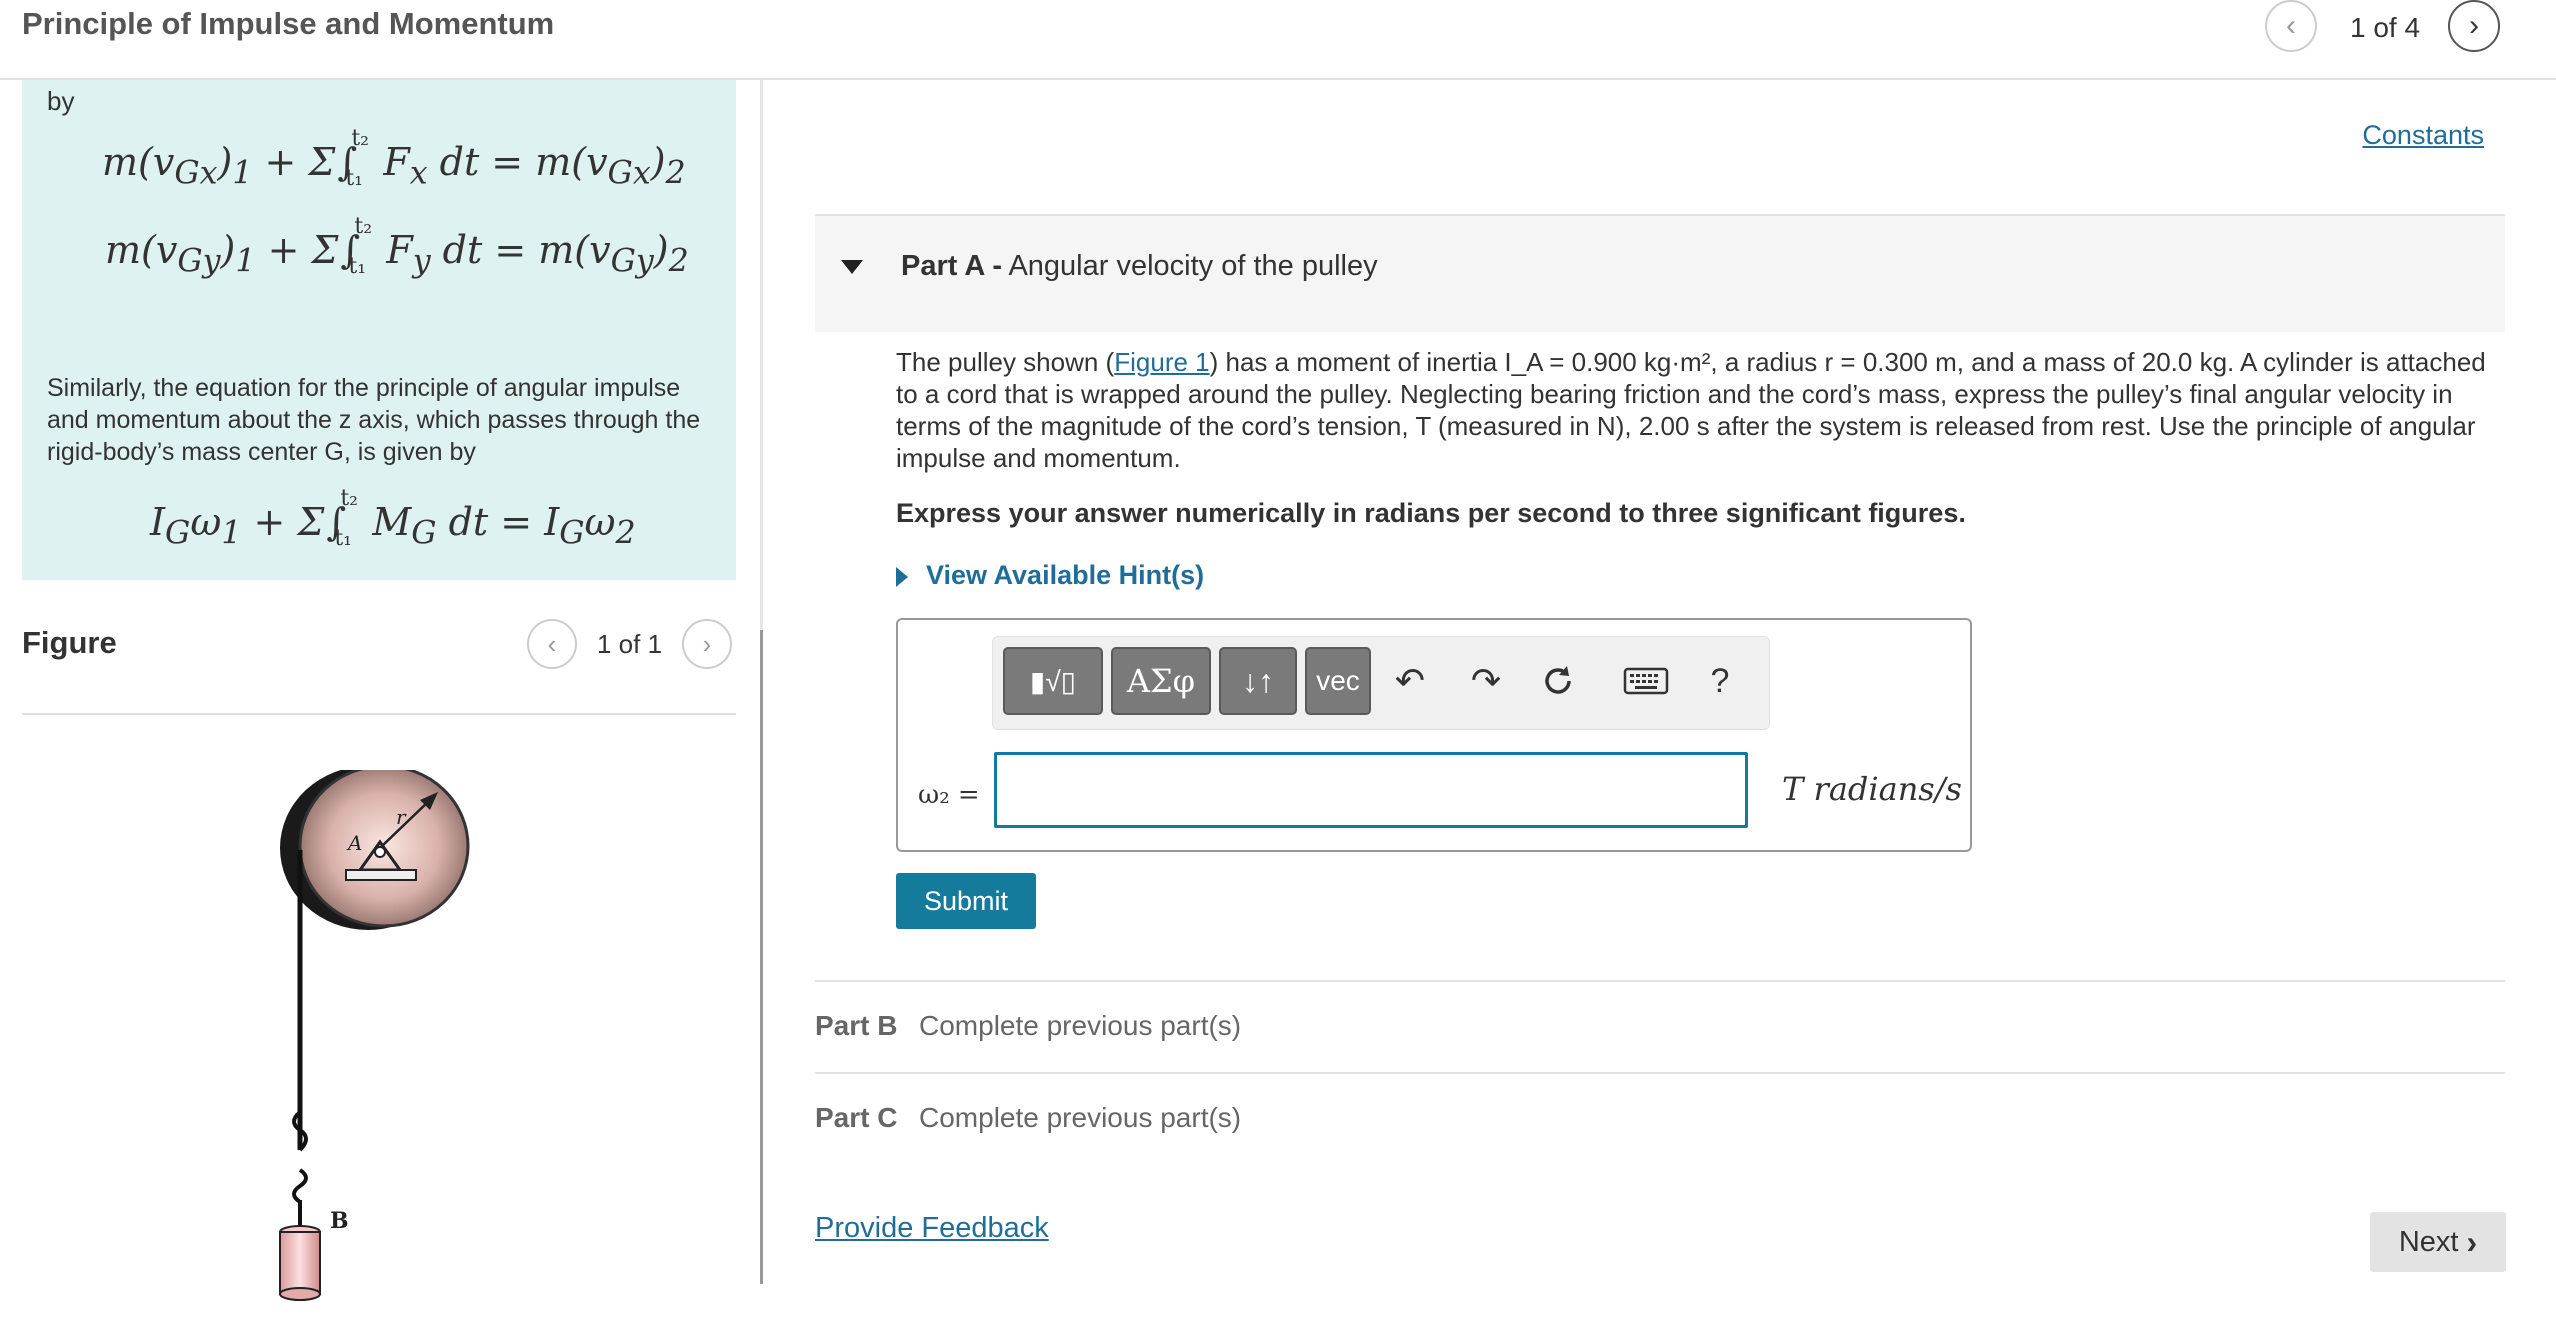 This screenshot has width=2556, height=1330. Describe the element at coordinates (949, 795) in the screenshot. I see `answer-variable-label: ω₂ =` at that location.